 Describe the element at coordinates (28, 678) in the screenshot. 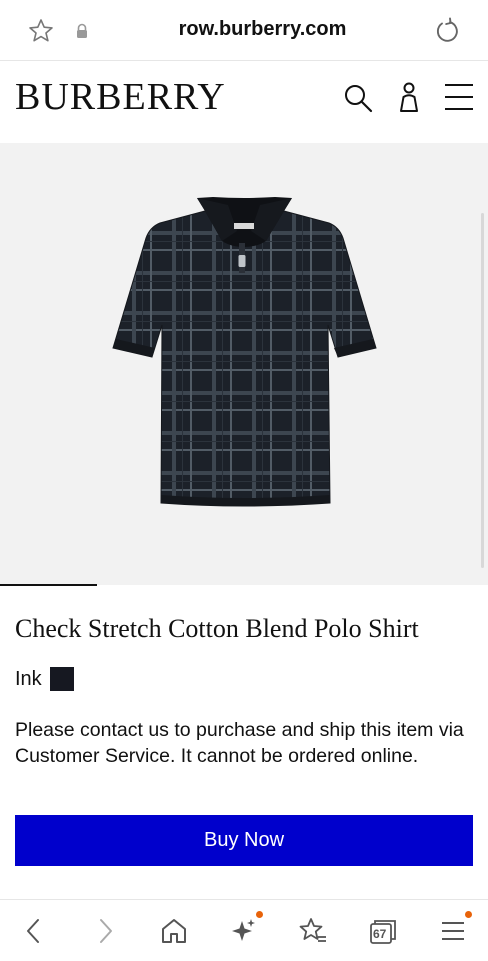

I see `color-name: Ink` at that location.